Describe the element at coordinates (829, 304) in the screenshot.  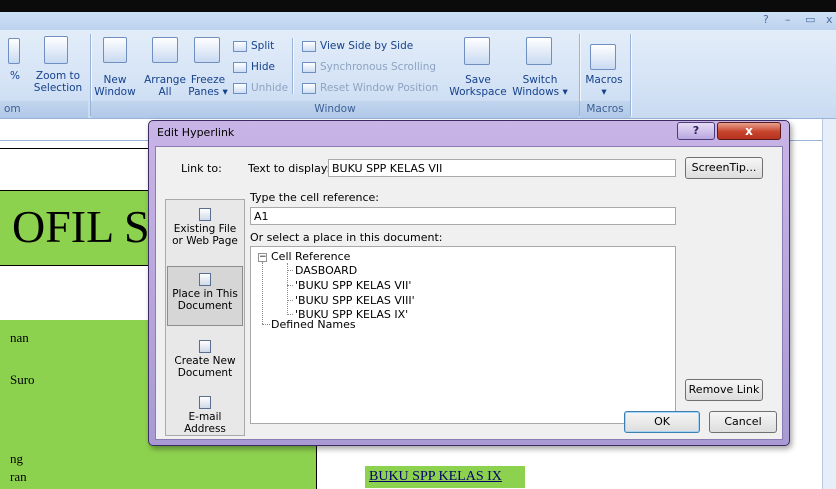
I see `vertical-scrollbar` at that location.